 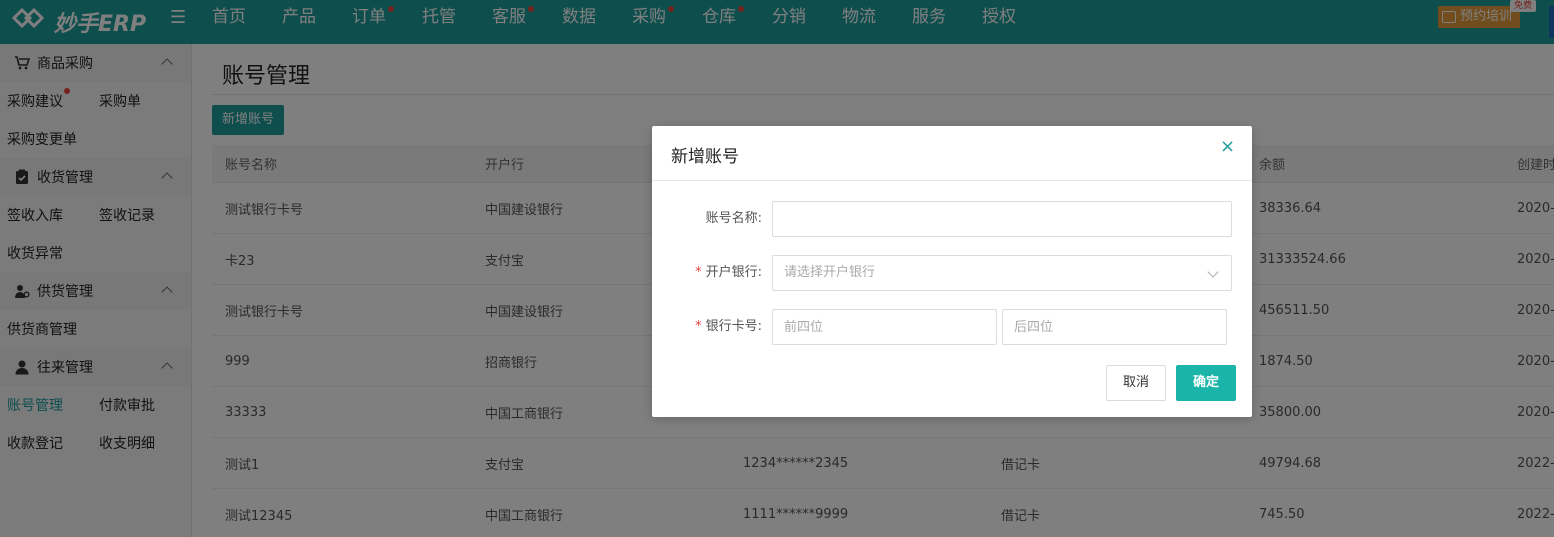 I want to click on close-icon: ×, so click(x=1227, y=147).